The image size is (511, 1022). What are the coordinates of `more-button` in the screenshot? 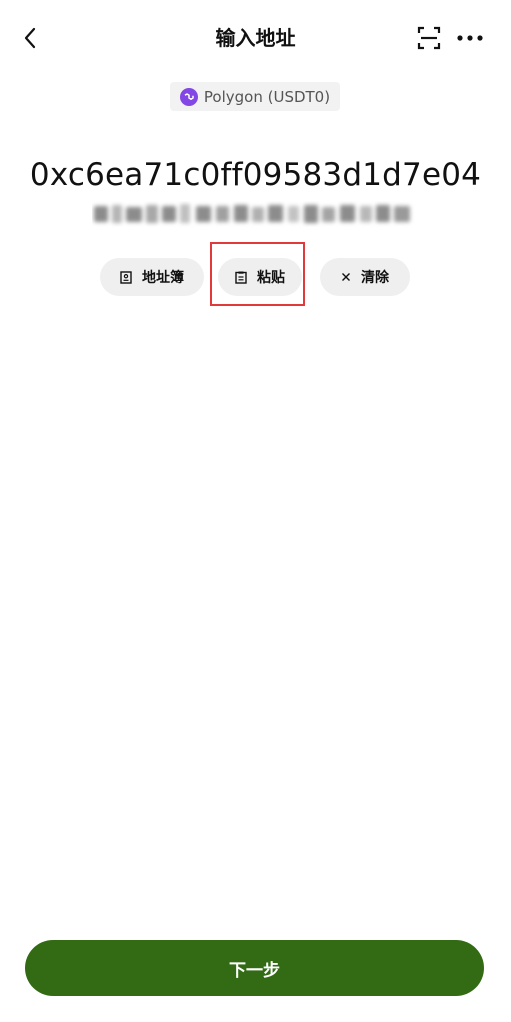 It's located at (470, 38).